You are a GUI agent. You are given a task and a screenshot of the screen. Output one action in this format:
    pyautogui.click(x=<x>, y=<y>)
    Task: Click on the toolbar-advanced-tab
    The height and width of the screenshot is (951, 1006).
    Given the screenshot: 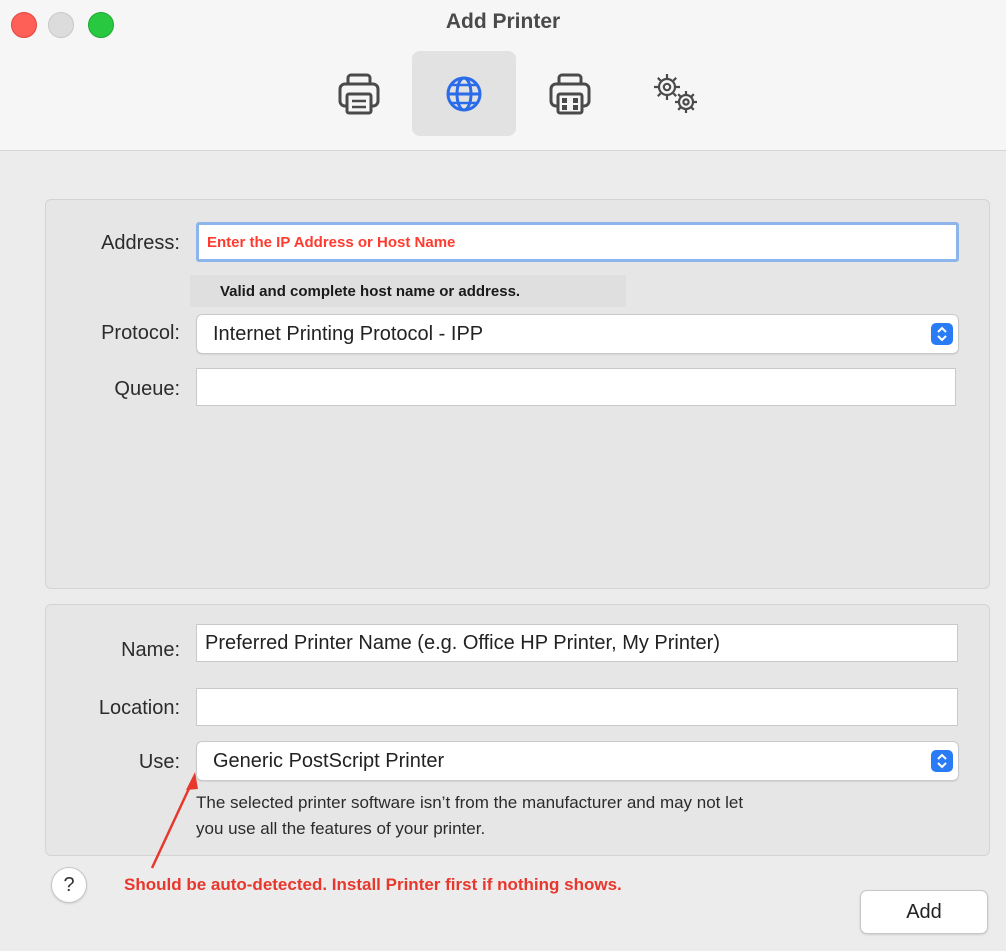 What is the action you would take?
    pyautogui.click(x=676, y=93)
    